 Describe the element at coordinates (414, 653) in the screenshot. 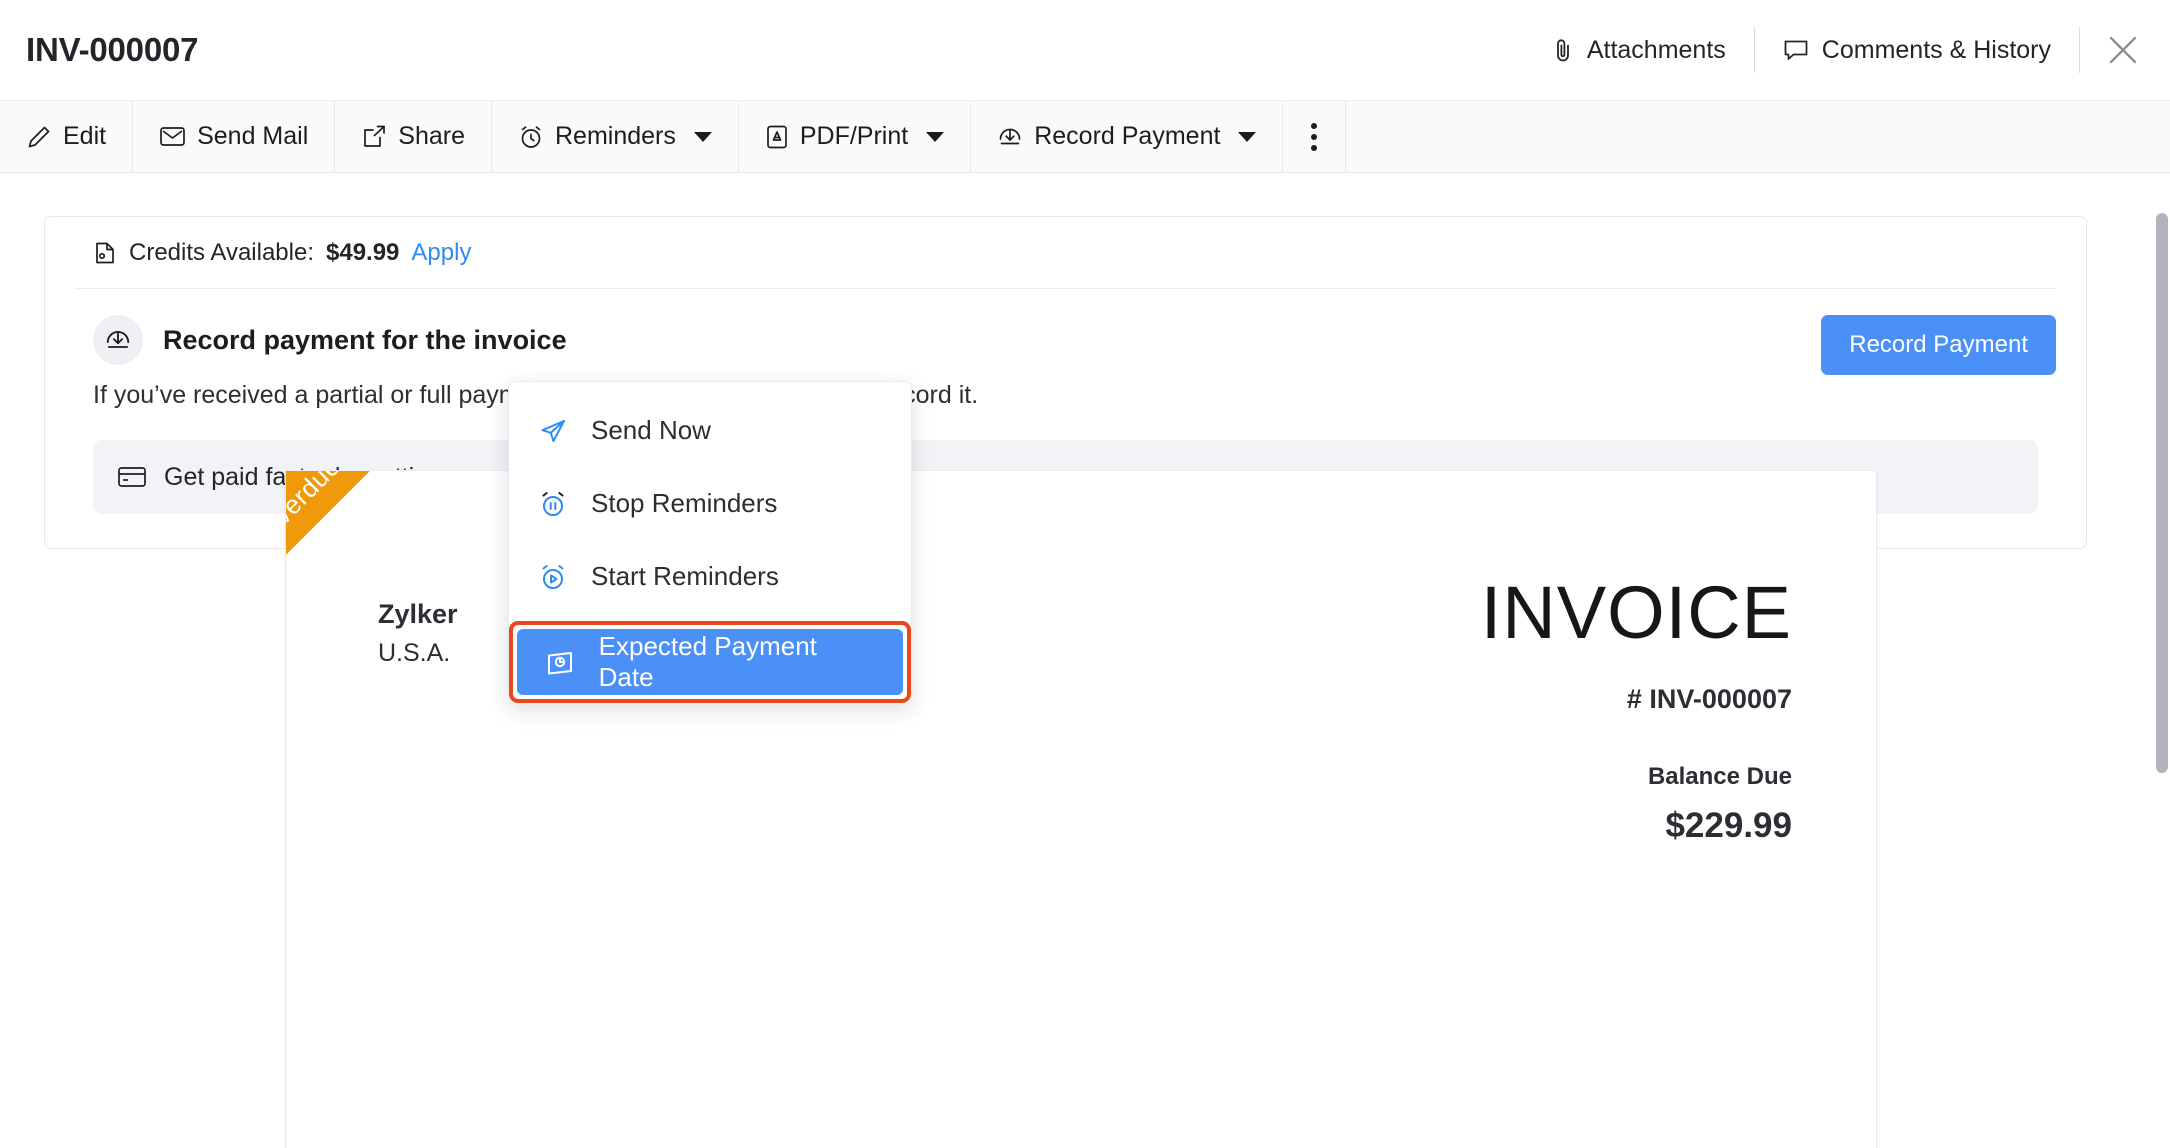

I see `invoice-company-country: U.S.A.` at that location.